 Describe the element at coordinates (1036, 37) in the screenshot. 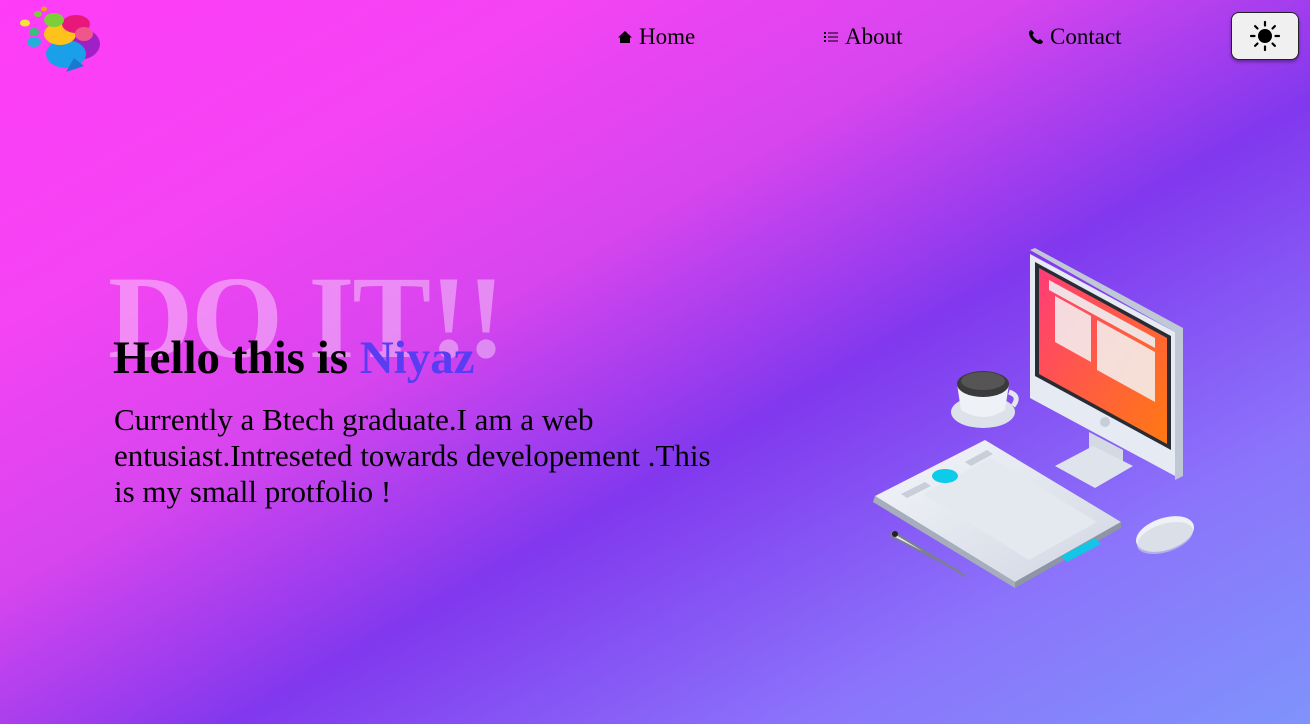

I see `phone-icon` at that location.